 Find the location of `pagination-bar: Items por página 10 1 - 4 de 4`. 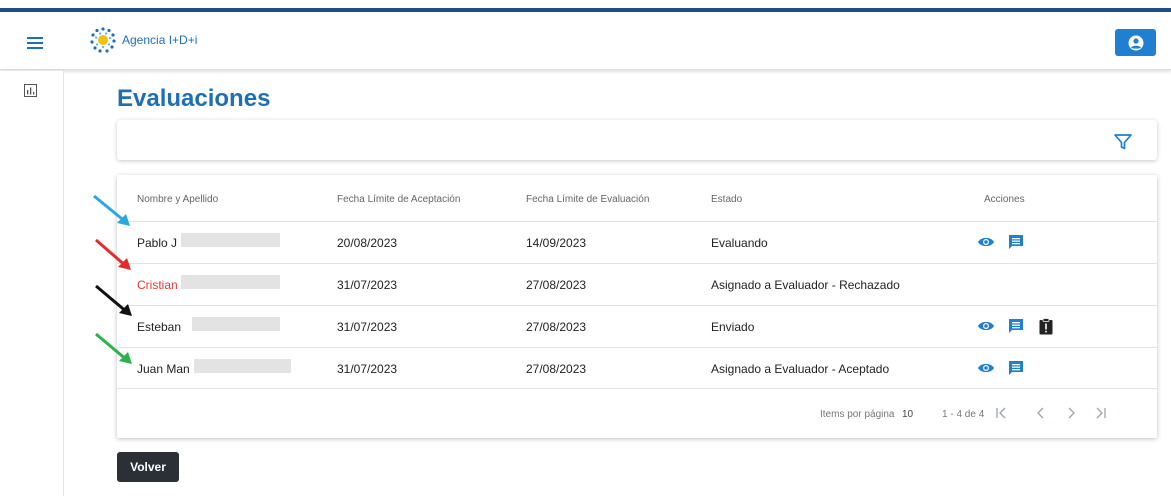

pagination-bar: Items por página 10 1 - 4 de 4 is located at coordinates (637, 413).